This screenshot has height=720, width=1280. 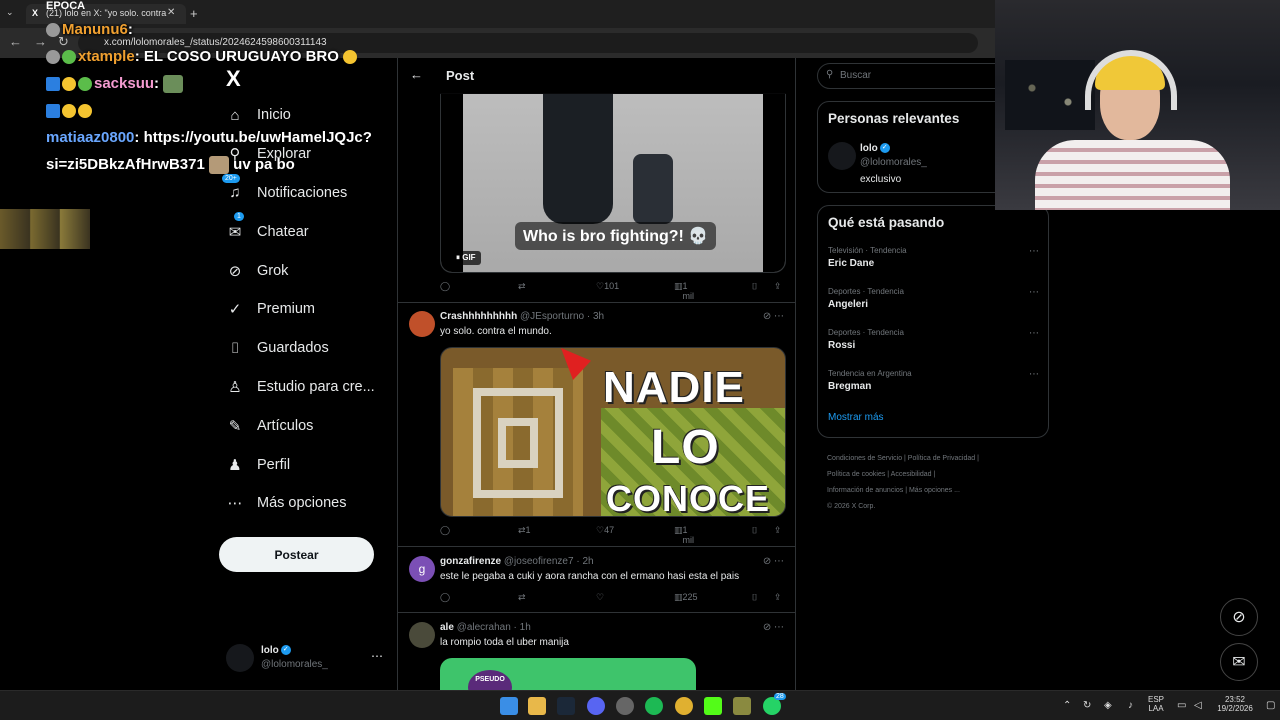 What do you see at coordinates (684, 706) in the screenshot?
I see `chrome-icon` at bounding box center [684, 706].